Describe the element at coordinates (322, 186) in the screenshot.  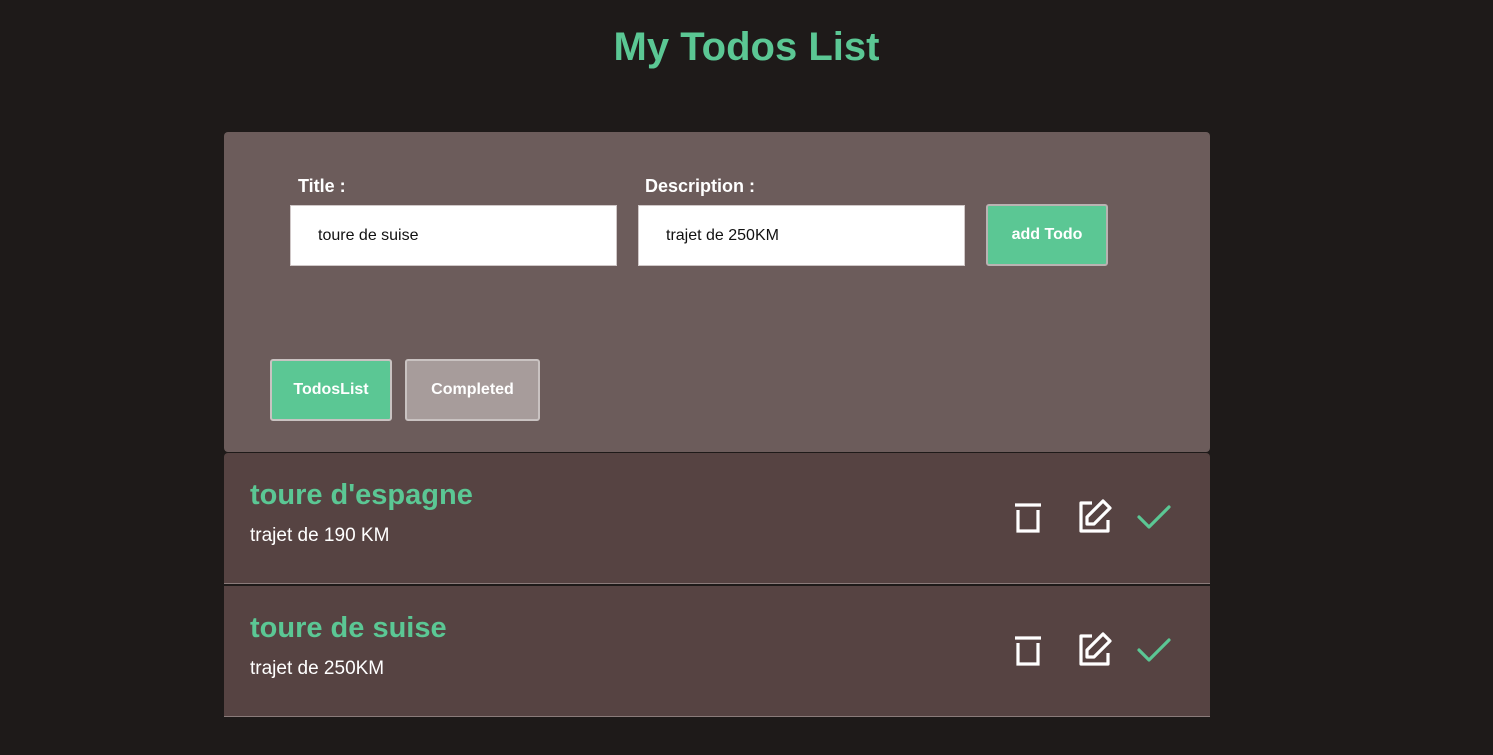
I see `title-label: Title :` at that location.